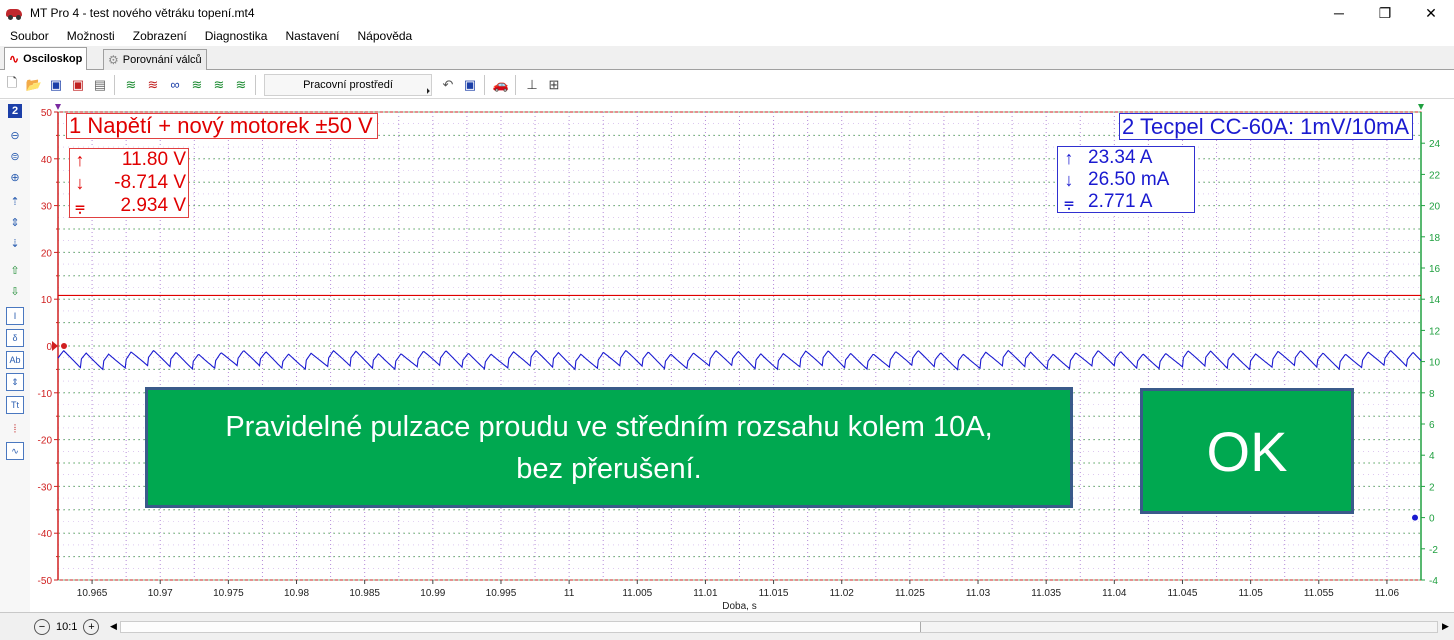 This screenshot has height=640, width=1454. What do you see at coordinates (1432, 425) in the screenshot?
I see `right-tick-label: 6` at bounding box center [1432, 425].